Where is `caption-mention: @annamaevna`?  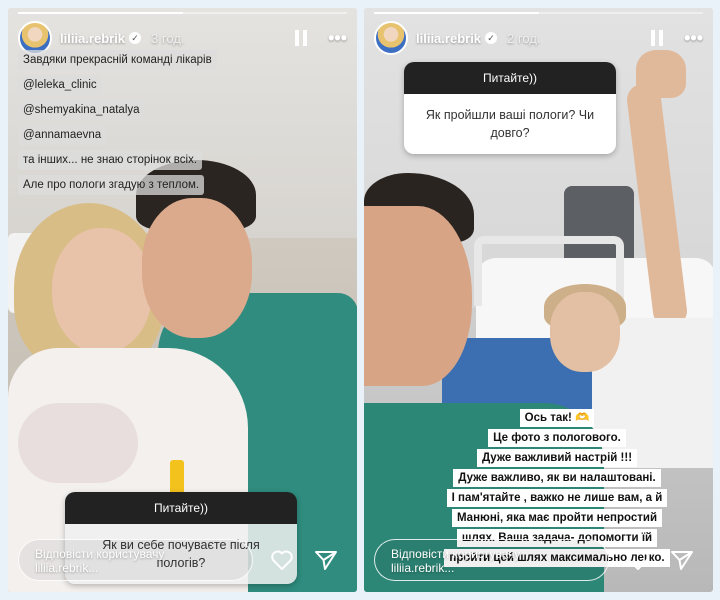 caption-mention: @annamaevna is located at coordinates (62, 135).